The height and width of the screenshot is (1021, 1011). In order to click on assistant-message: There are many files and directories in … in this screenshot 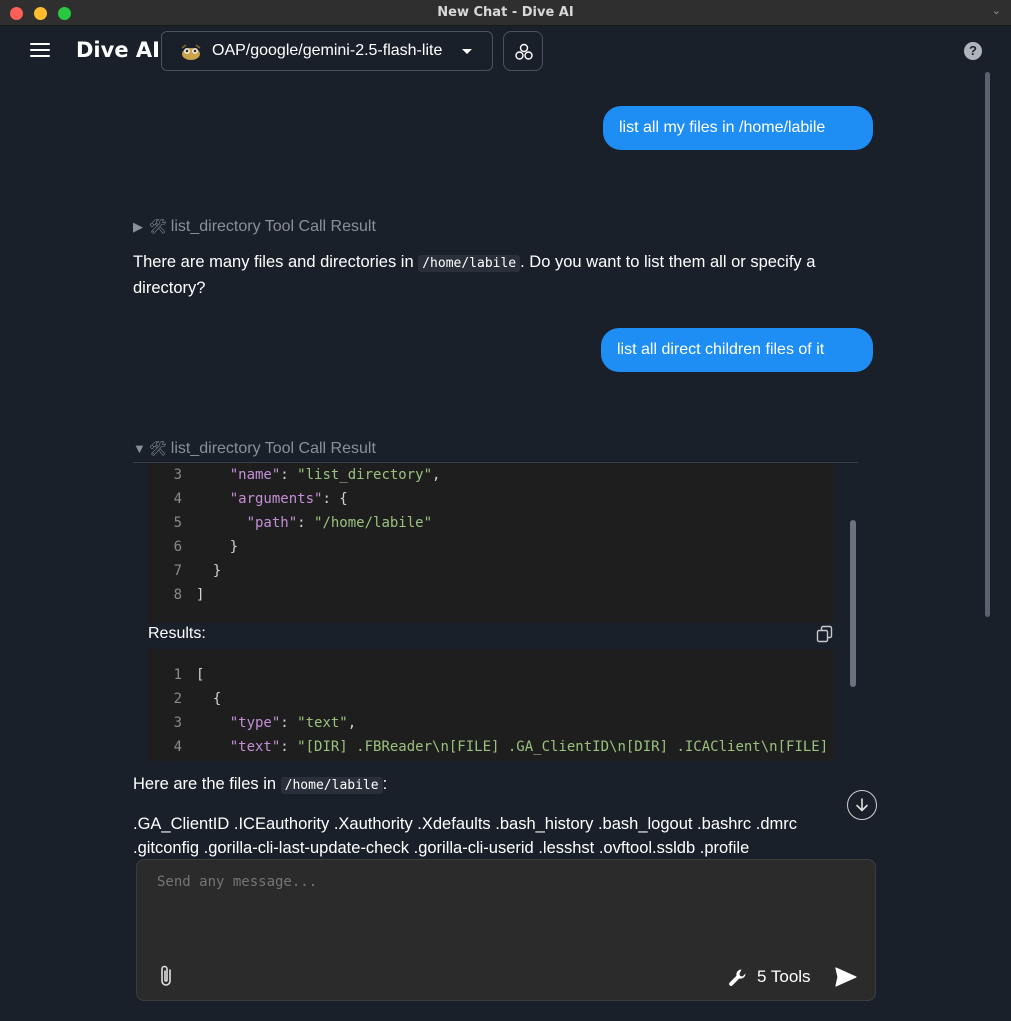, I will do `click(483, 275)`.